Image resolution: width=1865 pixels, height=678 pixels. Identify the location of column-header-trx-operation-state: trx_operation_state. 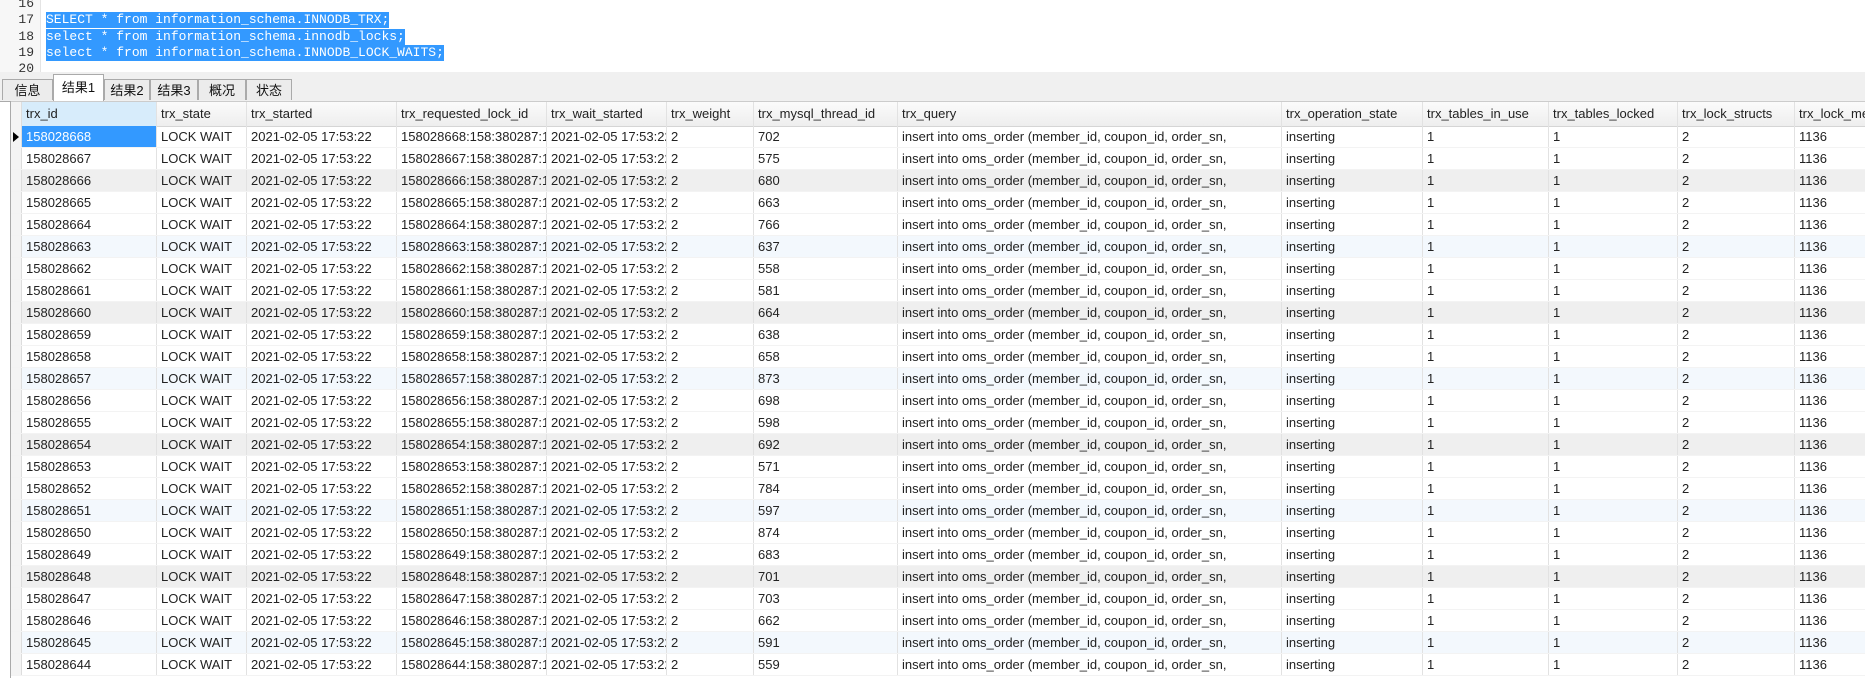
(1352, 114).